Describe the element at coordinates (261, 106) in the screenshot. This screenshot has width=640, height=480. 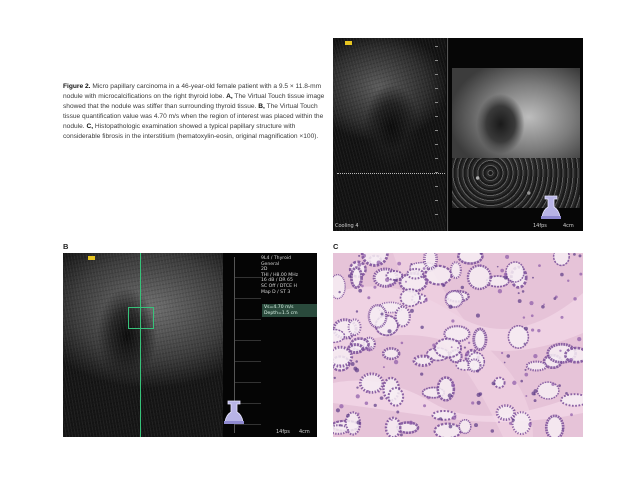
I see `caption-b-label: B,` at that location.